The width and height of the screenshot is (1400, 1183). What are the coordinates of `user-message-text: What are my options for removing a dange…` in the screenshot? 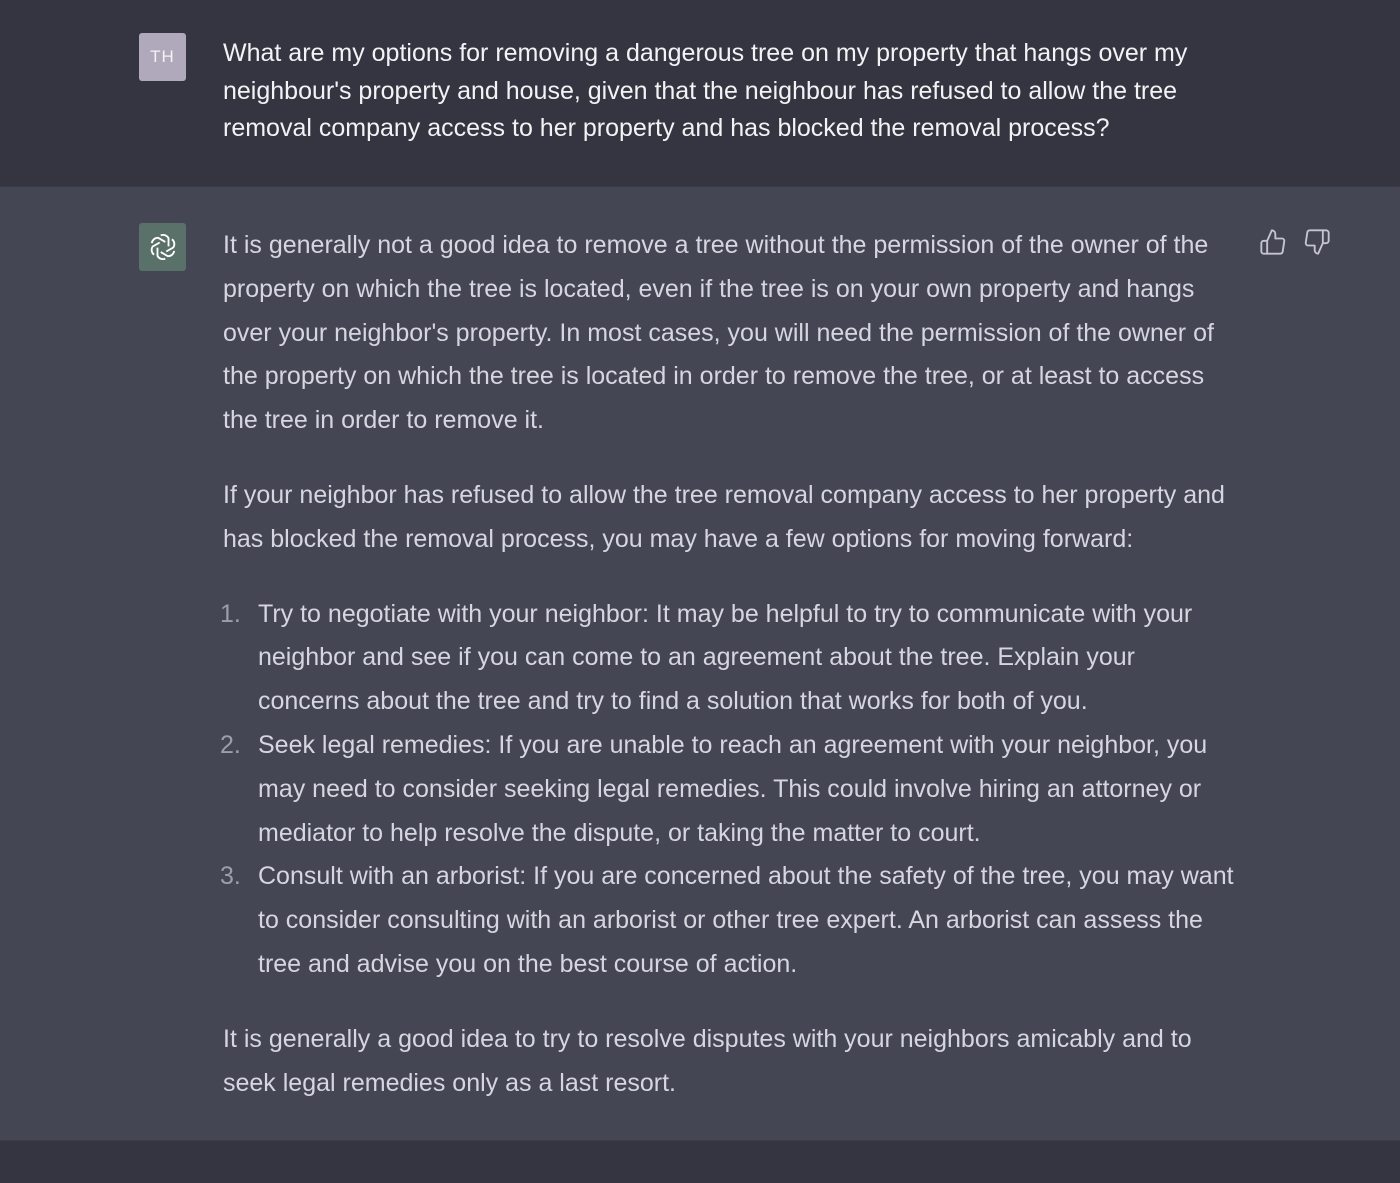 It's located at (705, 90).